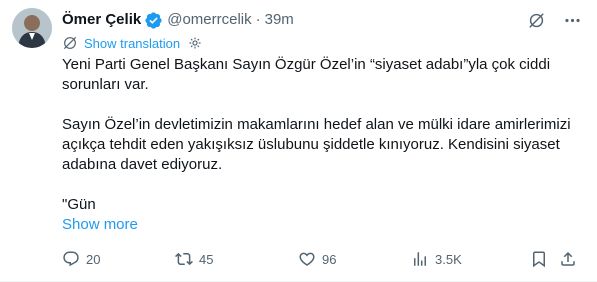 Image resolution: width=597 pixels, height=282 pixels. I want to click on tweet-actions: 20 45 96 3.5K, so click(322, 259).